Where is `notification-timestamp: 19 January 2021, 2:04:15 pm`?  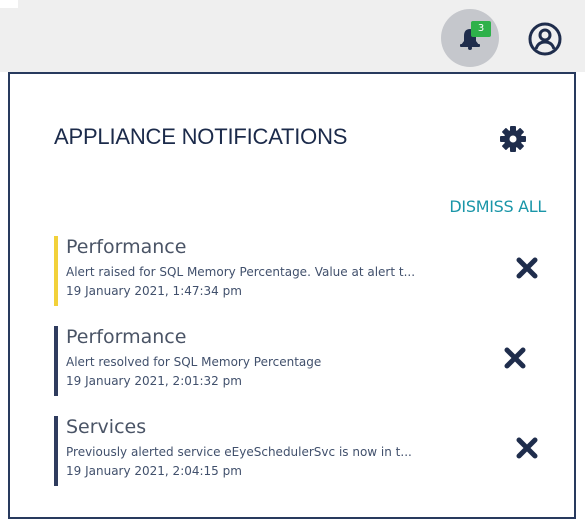
notification-timestamp: 19 January 2021, 2:04:15 pm is located at coordinates (154, 471).